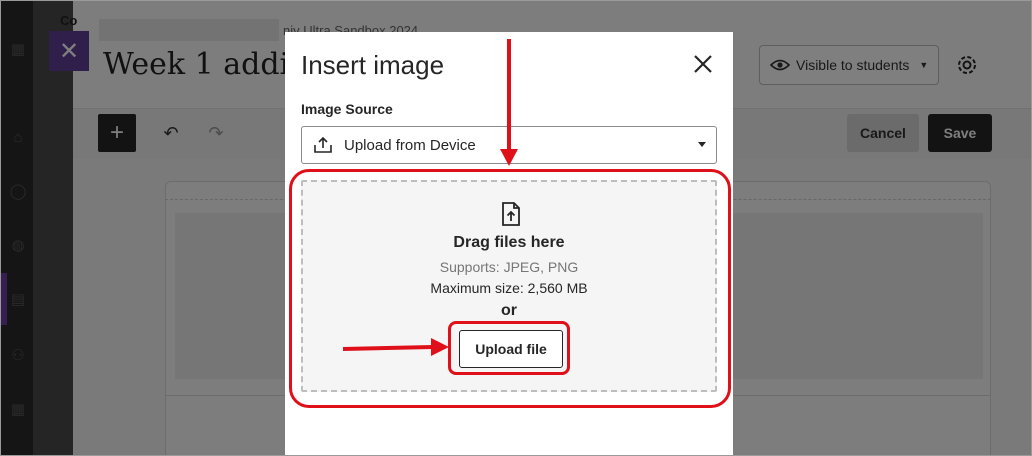 This screenshot has height=456, width=1032. What do you see at coordinates (702, 144) in the screenshot?
I see `caret-down-icon` at bounding box center [702, 144].